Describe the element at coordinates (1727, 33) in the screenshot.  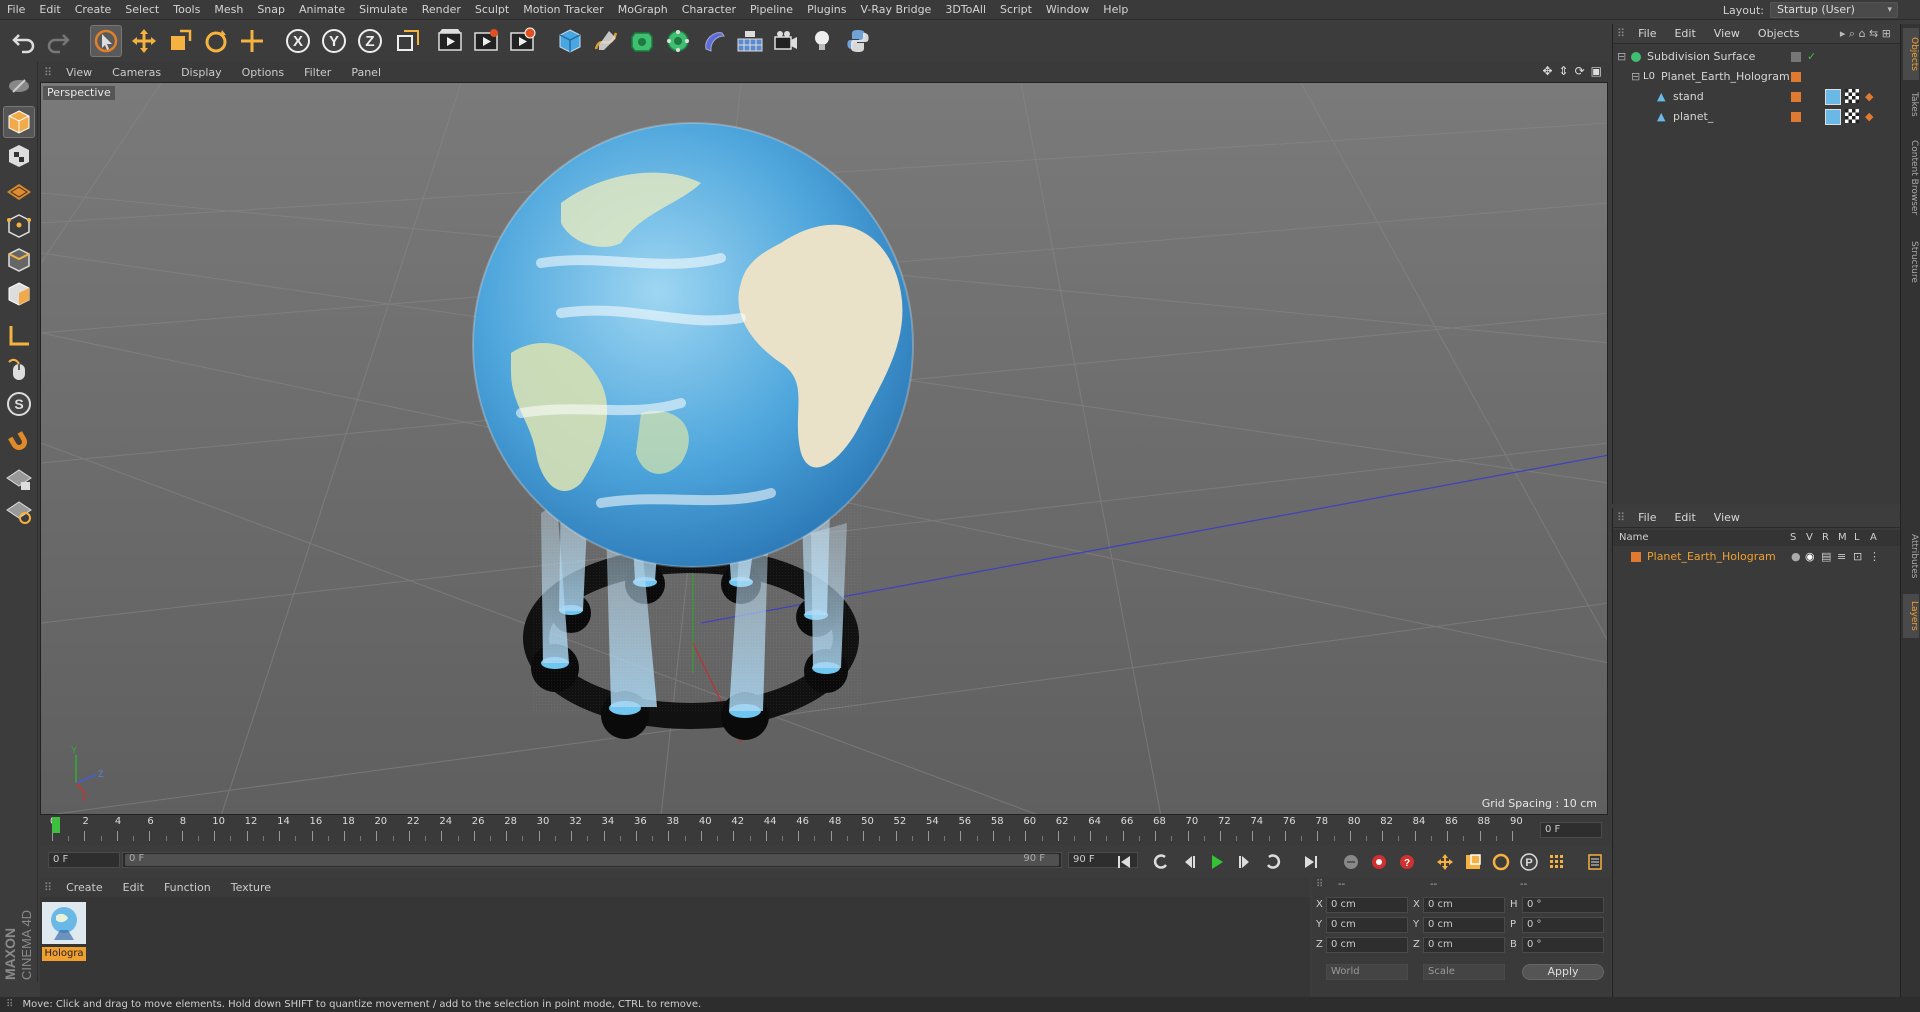
I see `object-menu-view: View` at that location.